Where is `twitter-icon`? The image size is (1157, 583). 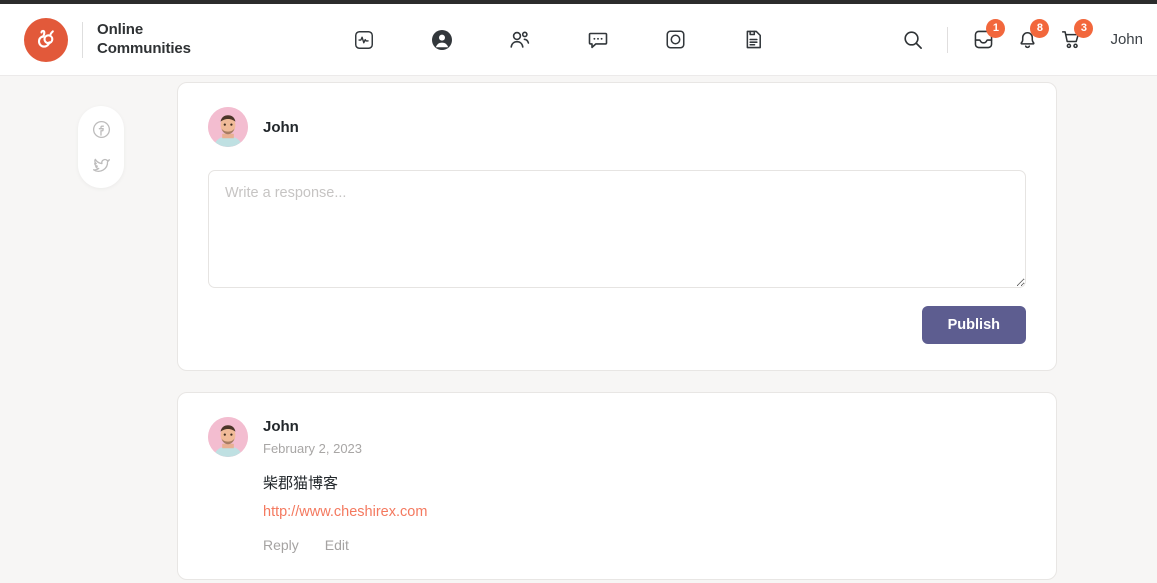 twitter-icon is located at coordinates (101, 165).